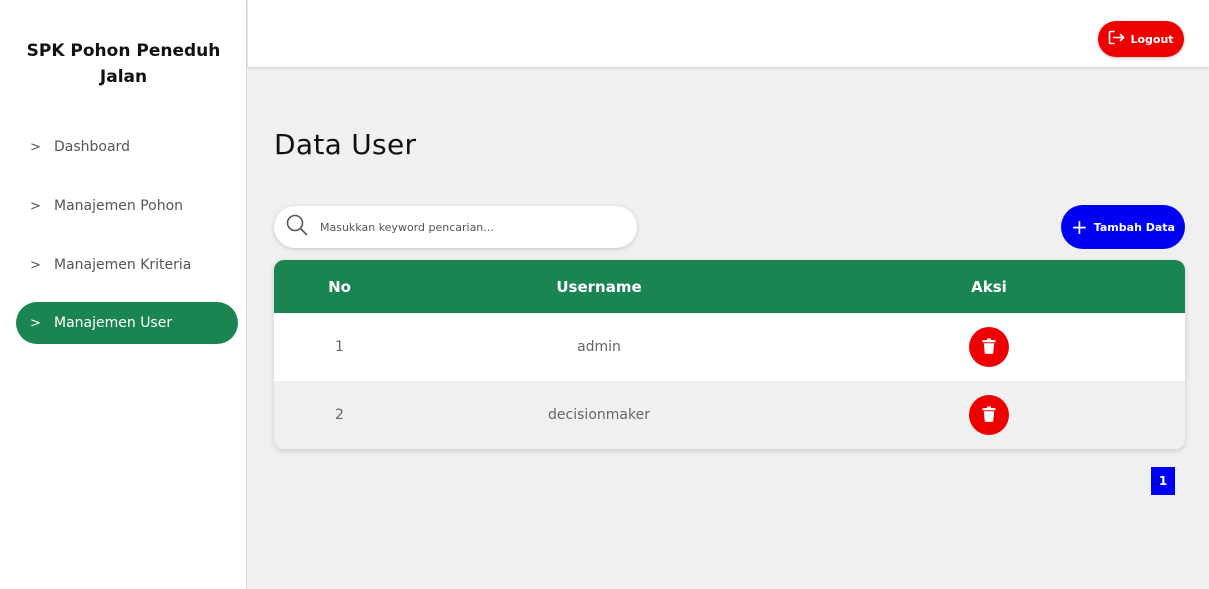 This screenshot has width=1209, height=589. What do you see at coordinates (119, 206) in the screenshot?
I see `sidebar-item-label: Manajemen Pohon` at bounding box center [119, 206].